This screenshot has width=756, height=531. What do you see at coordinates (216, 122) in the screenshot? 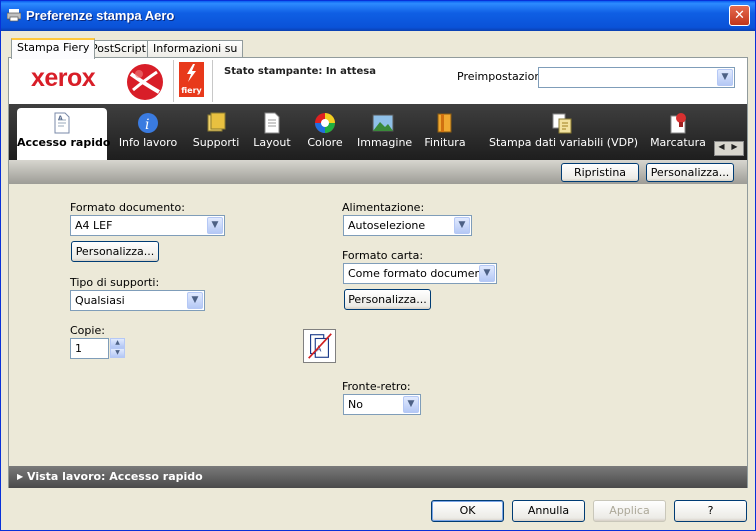
I see `media-icon` at bounding box center [216, 122].